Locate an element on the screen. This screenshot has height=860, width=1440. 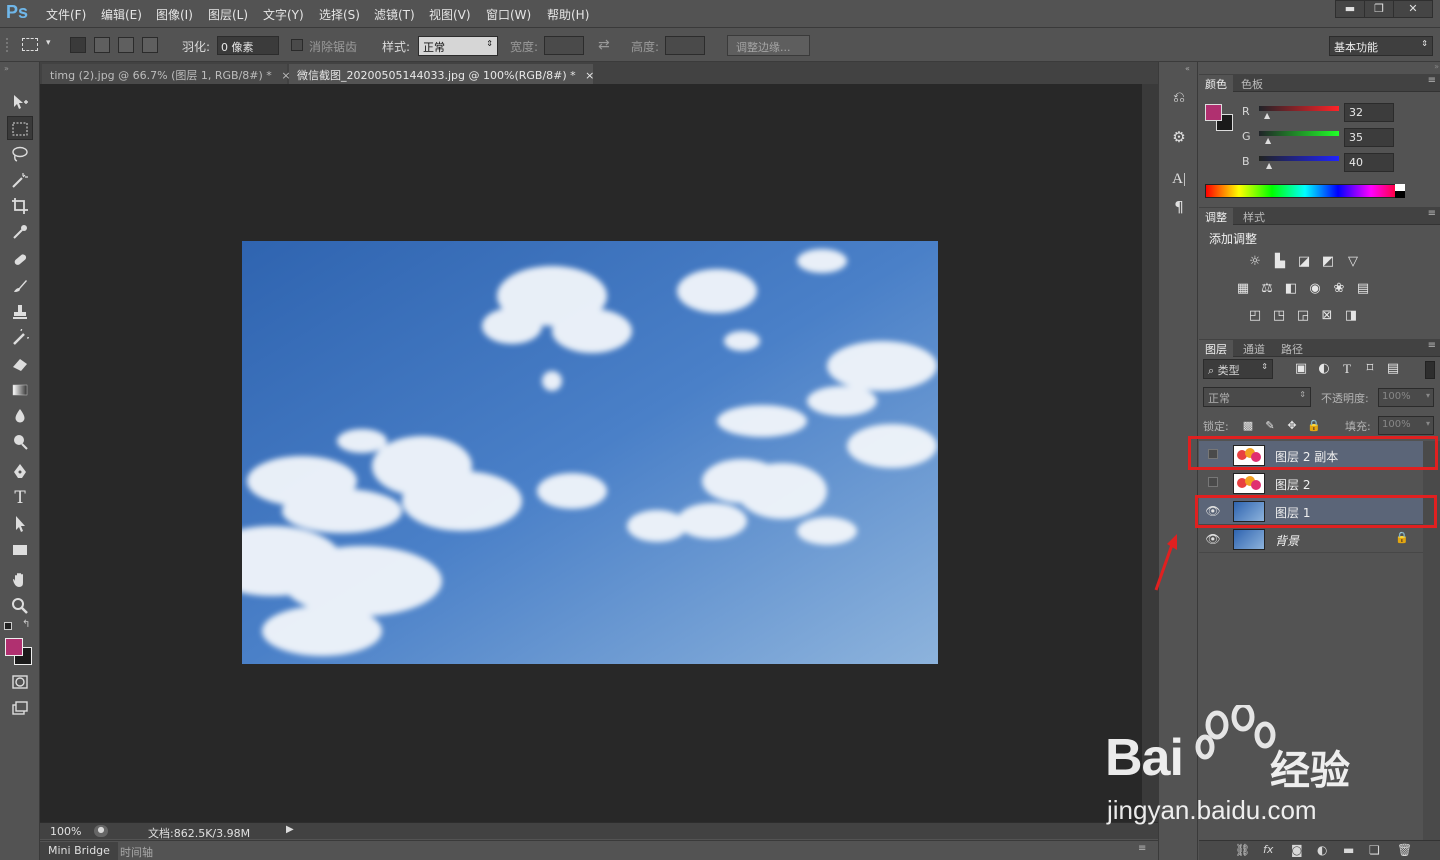
gradient-map-icon: ⊠ is located at coordinates (1327, 316).